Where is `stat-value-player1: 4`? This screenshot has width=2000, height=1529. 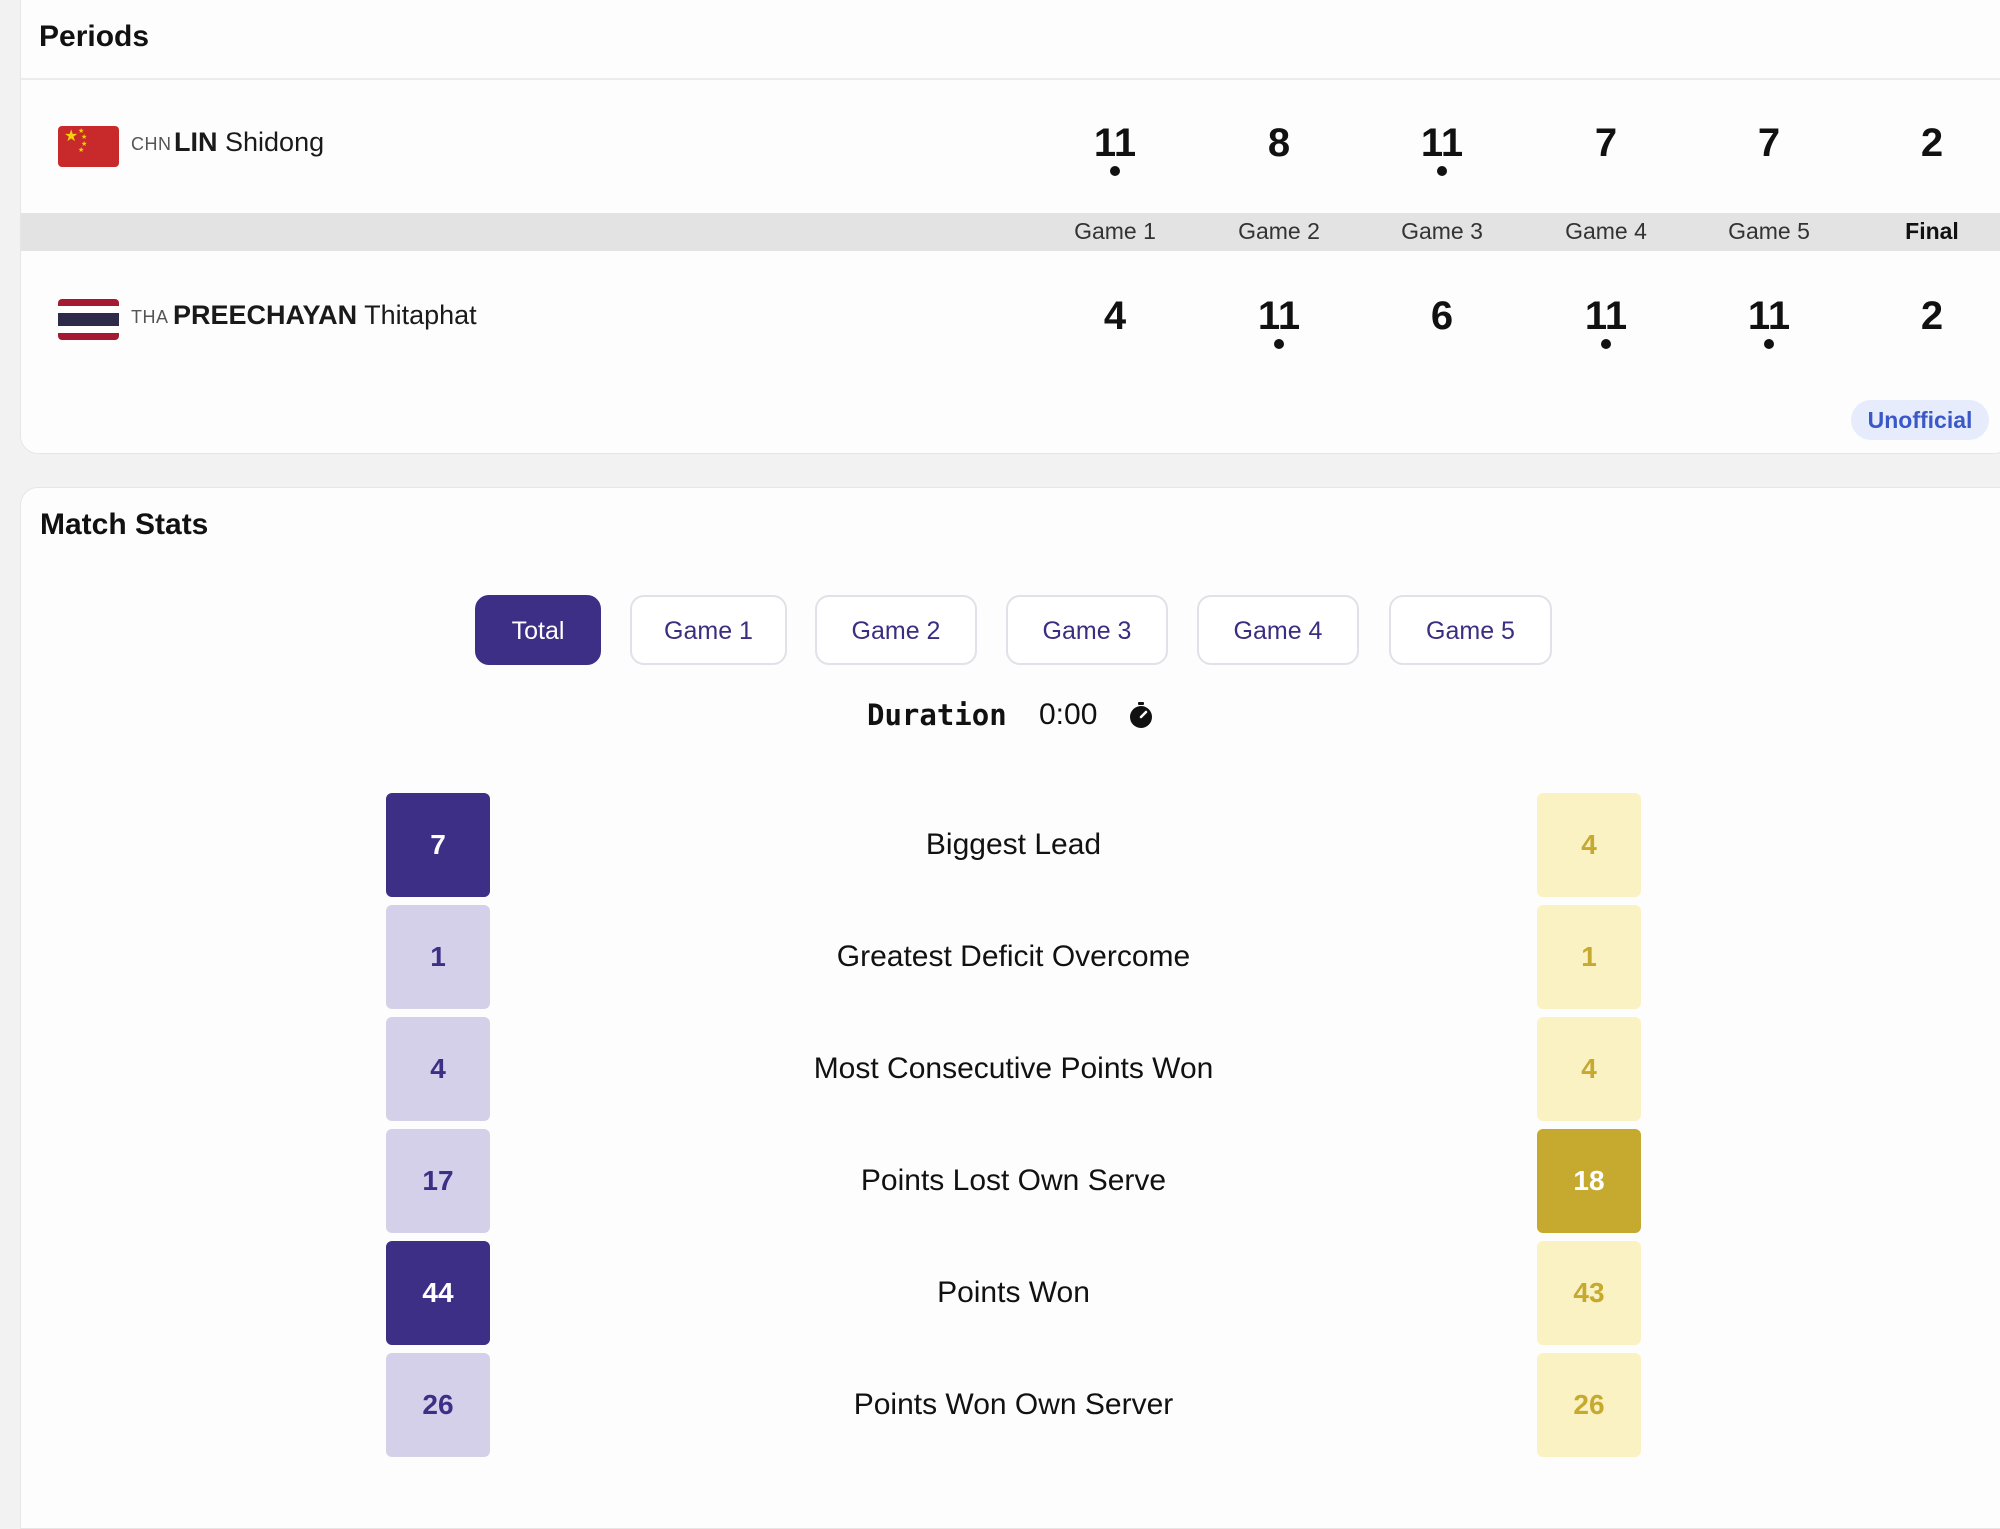 stat-value-player1: 4 is located at coordinates (438, 1069).